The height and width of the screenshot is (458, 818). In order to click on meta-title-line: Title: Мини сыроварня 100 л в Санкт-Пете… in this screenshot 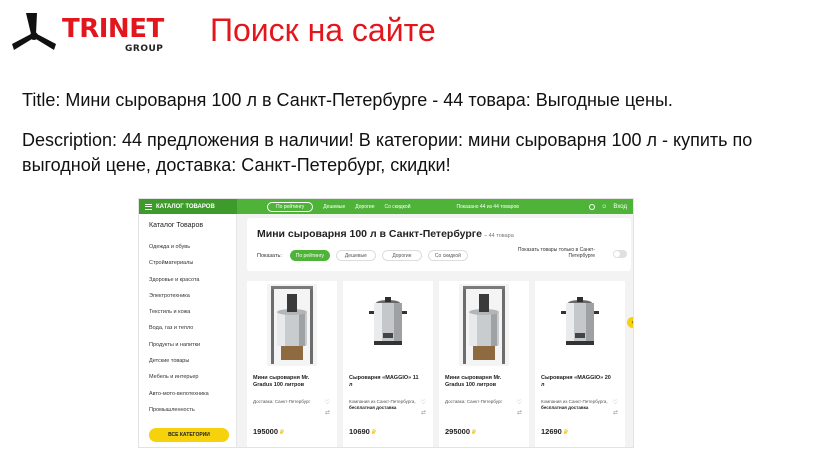, I will do `click(347, 100)`.